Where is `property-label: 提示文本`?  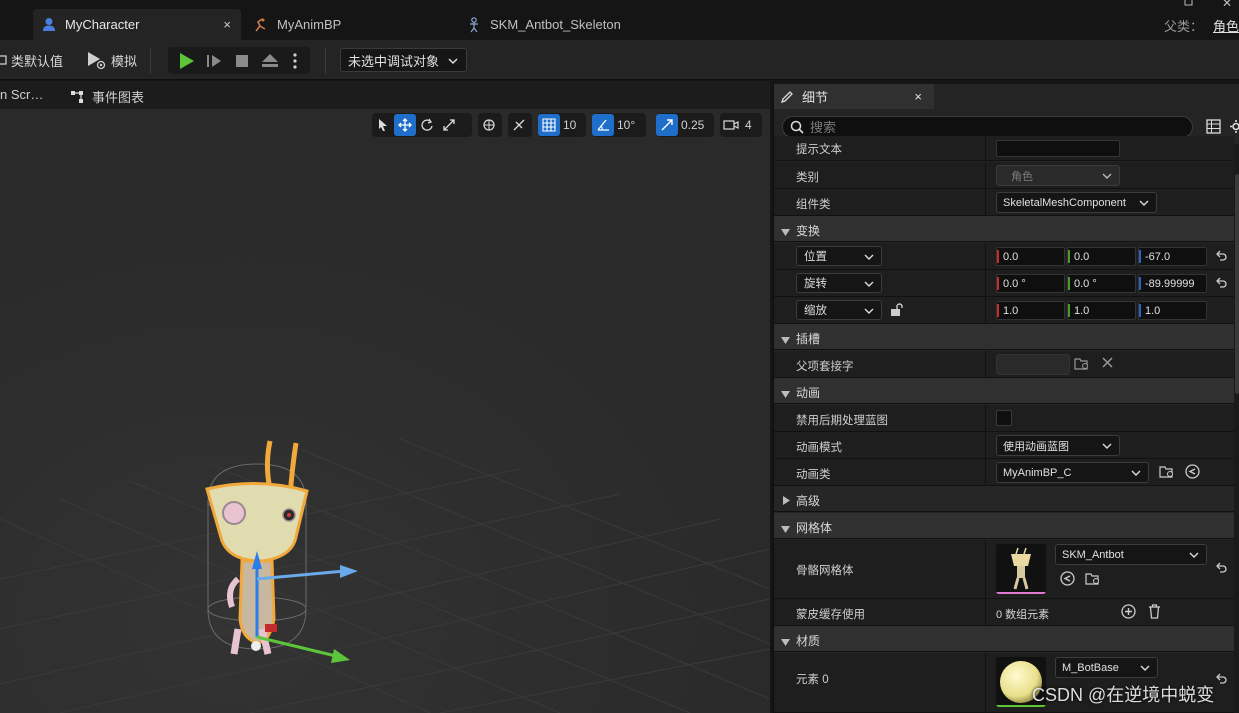
property-label: 提示文本 is located at coordinates (819, 150).